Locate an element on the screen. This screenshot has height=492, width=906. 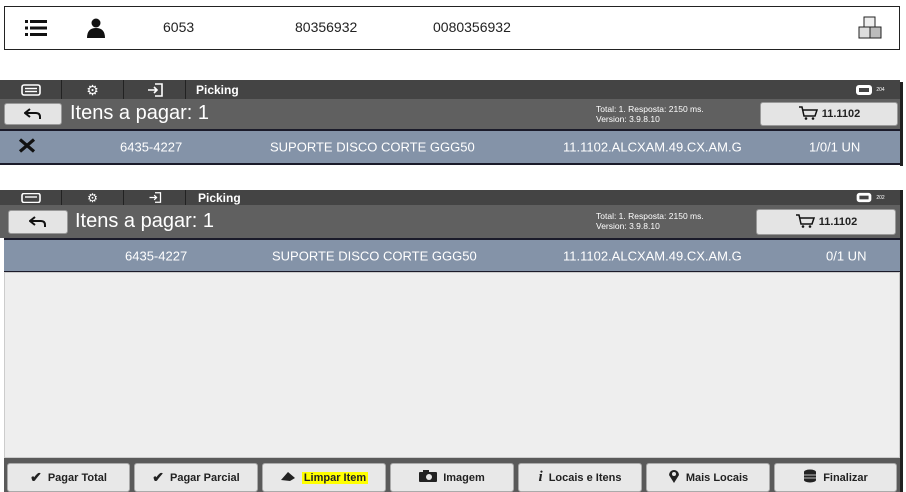
locais-itens-button: i Locais e Itens is located at coordinates (580, 477).